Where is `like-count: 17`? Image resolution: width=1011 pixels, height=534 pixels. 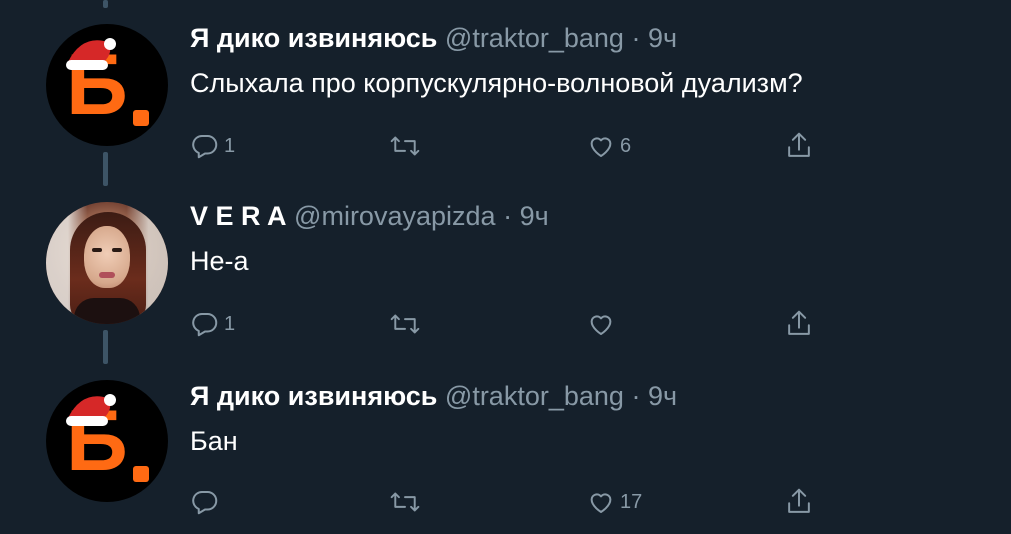
like-count: 17 is located at coordinates (631, 501).